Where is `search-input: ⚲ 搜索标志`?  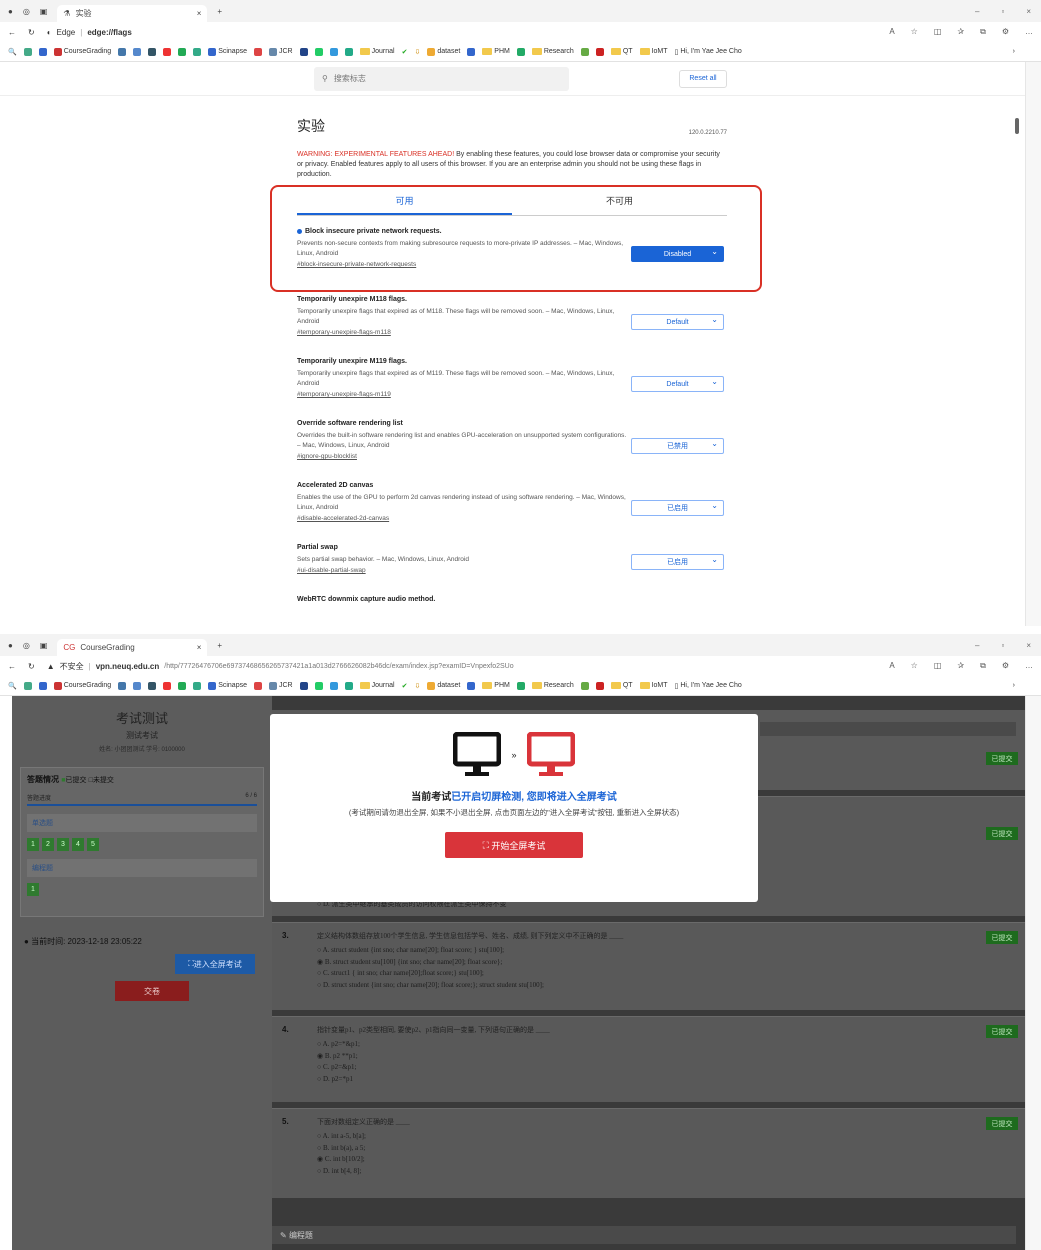
search-input: ⚲ 搜索标志 is located at coordinates (441, 78).